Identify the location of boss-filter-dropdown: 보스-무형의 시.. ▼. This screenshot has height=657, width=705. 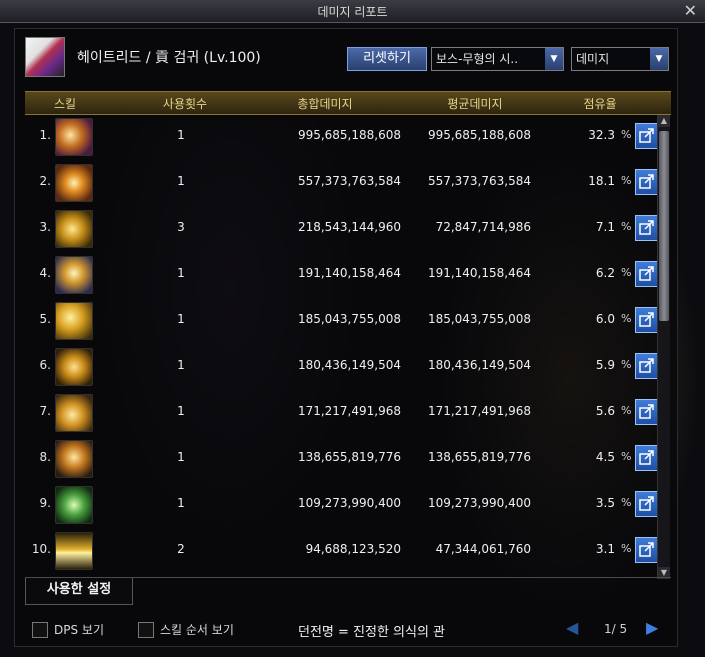
(497, 59).